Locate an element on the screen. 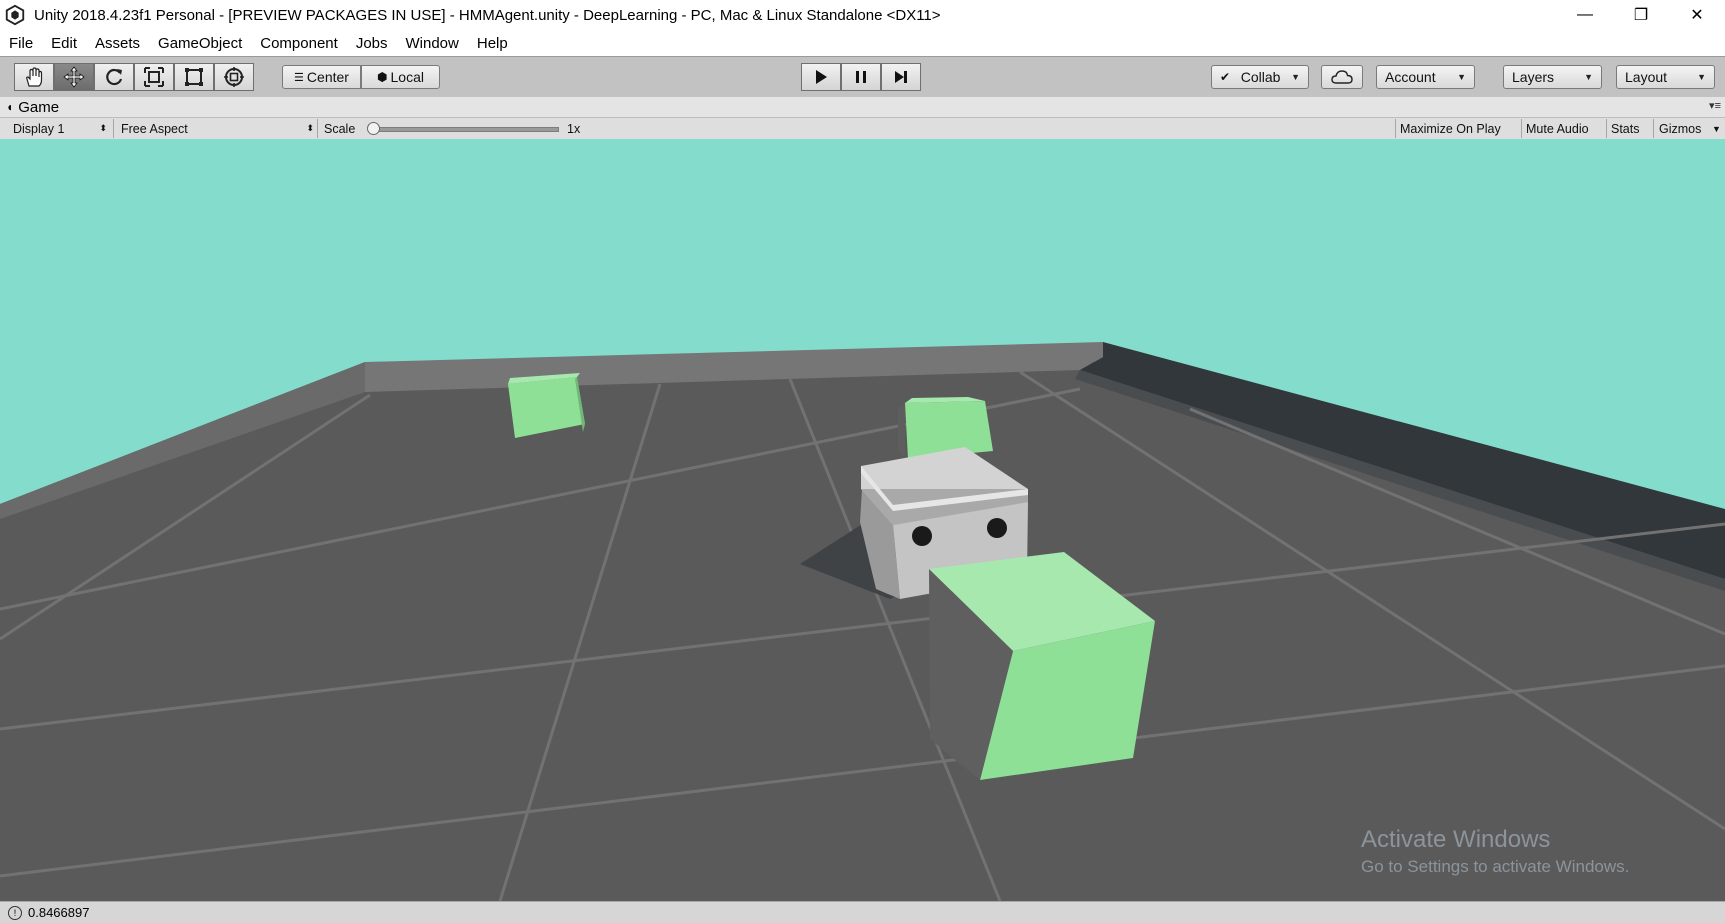  transform-icon is located at coordinates (234, 77).